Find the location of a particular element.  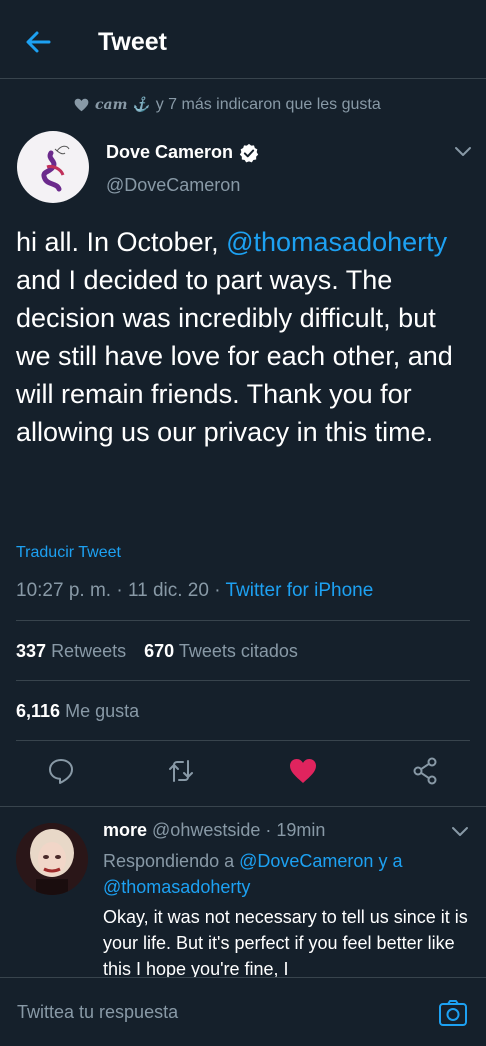

likes-stat: 6,116 Me gusta is located at coordinates (77, 711).